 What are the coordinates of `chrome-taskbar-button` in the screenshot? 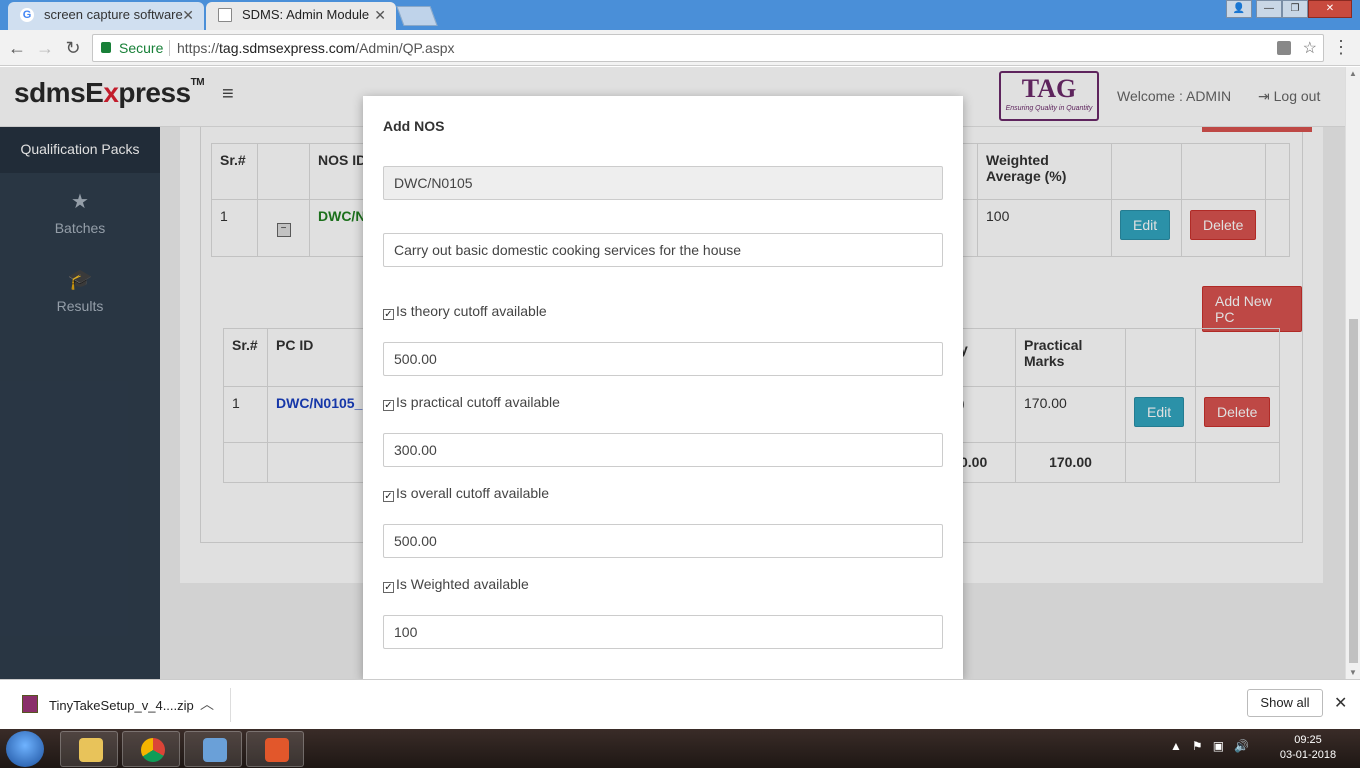 It's located at (151, 749).